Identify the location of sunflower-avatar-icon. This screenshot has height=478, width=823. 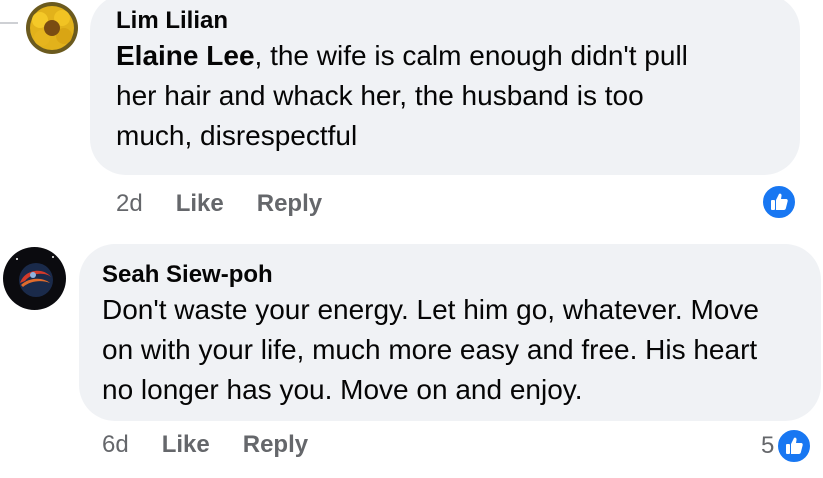
(52, 28).